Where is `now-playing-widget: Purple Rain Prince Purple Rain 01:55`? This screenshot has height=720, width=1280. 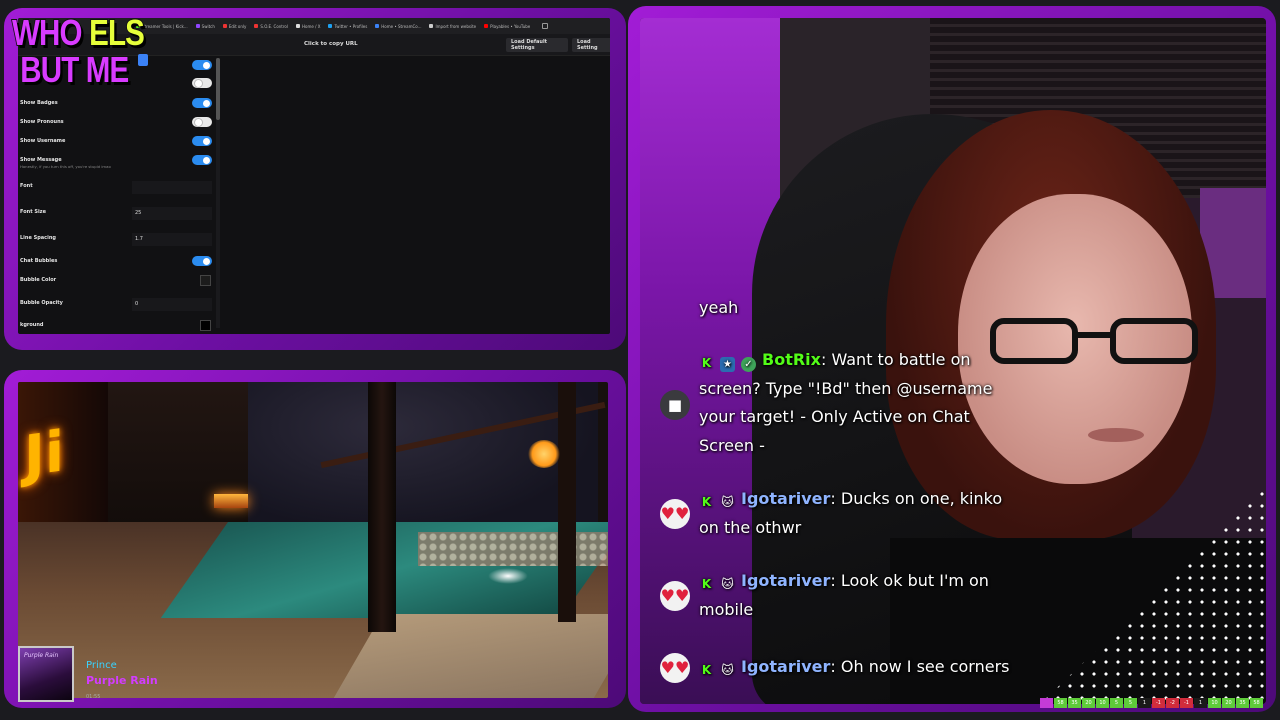
now-playing-widget: Purple Rain Prince Purple Rain 01:55 is located at coordinates (108, 672).